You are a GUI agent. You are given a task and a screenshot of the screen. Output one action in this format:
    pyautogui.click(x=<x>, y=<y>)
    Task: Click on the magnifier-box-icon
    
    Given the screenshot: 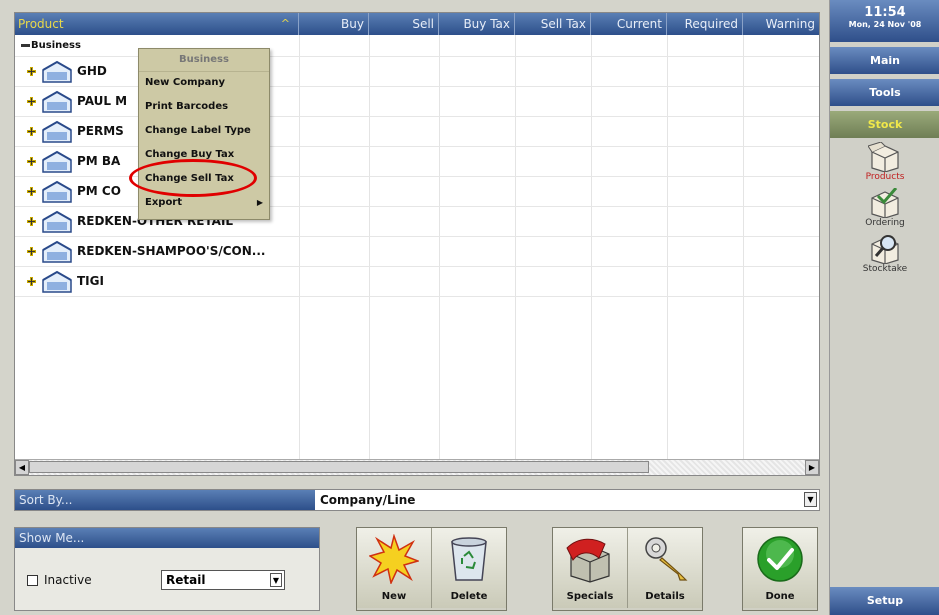 What is the action you would take?
    pyautogui.click(x=885, y=249)
    